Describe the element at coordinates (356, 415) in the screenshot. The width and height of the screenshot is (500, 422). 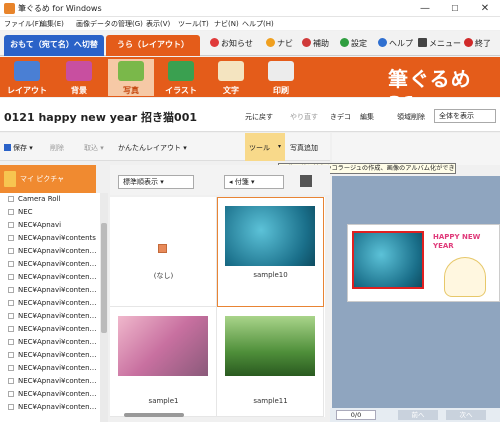
I see `page-counter: 0/0` at that location.